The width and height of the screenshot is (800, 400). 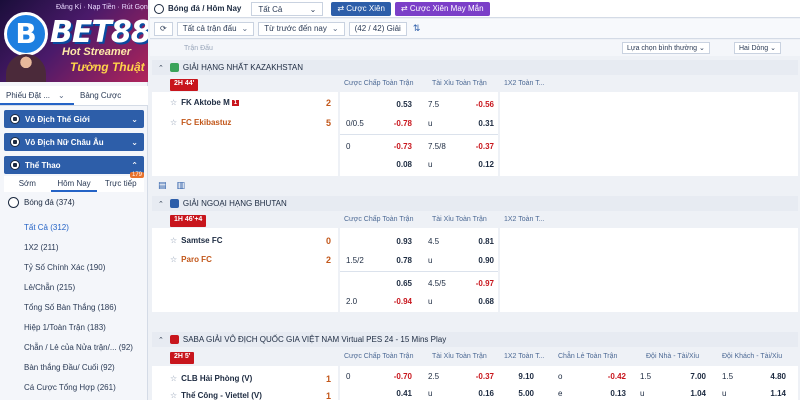 What do you see at coordinates (397, 376) in the screenshot?
I see `handicap-odd: -0.70` at bounding box center [397, 376].